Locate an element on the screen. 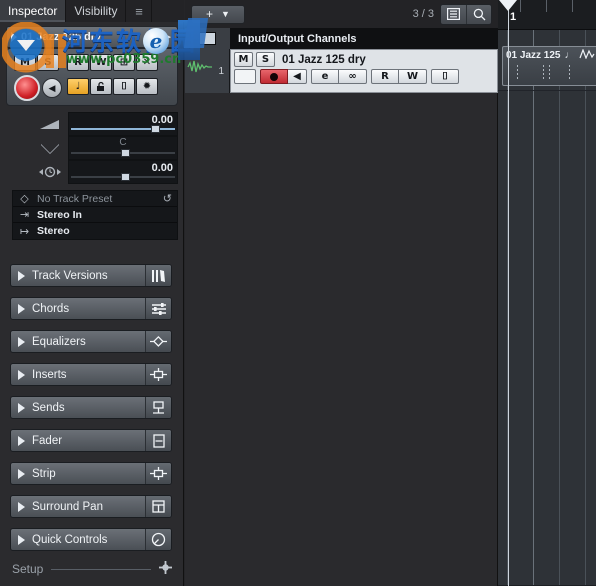  channel-monitor-button: ◀ is located at coordinates (297, 76).